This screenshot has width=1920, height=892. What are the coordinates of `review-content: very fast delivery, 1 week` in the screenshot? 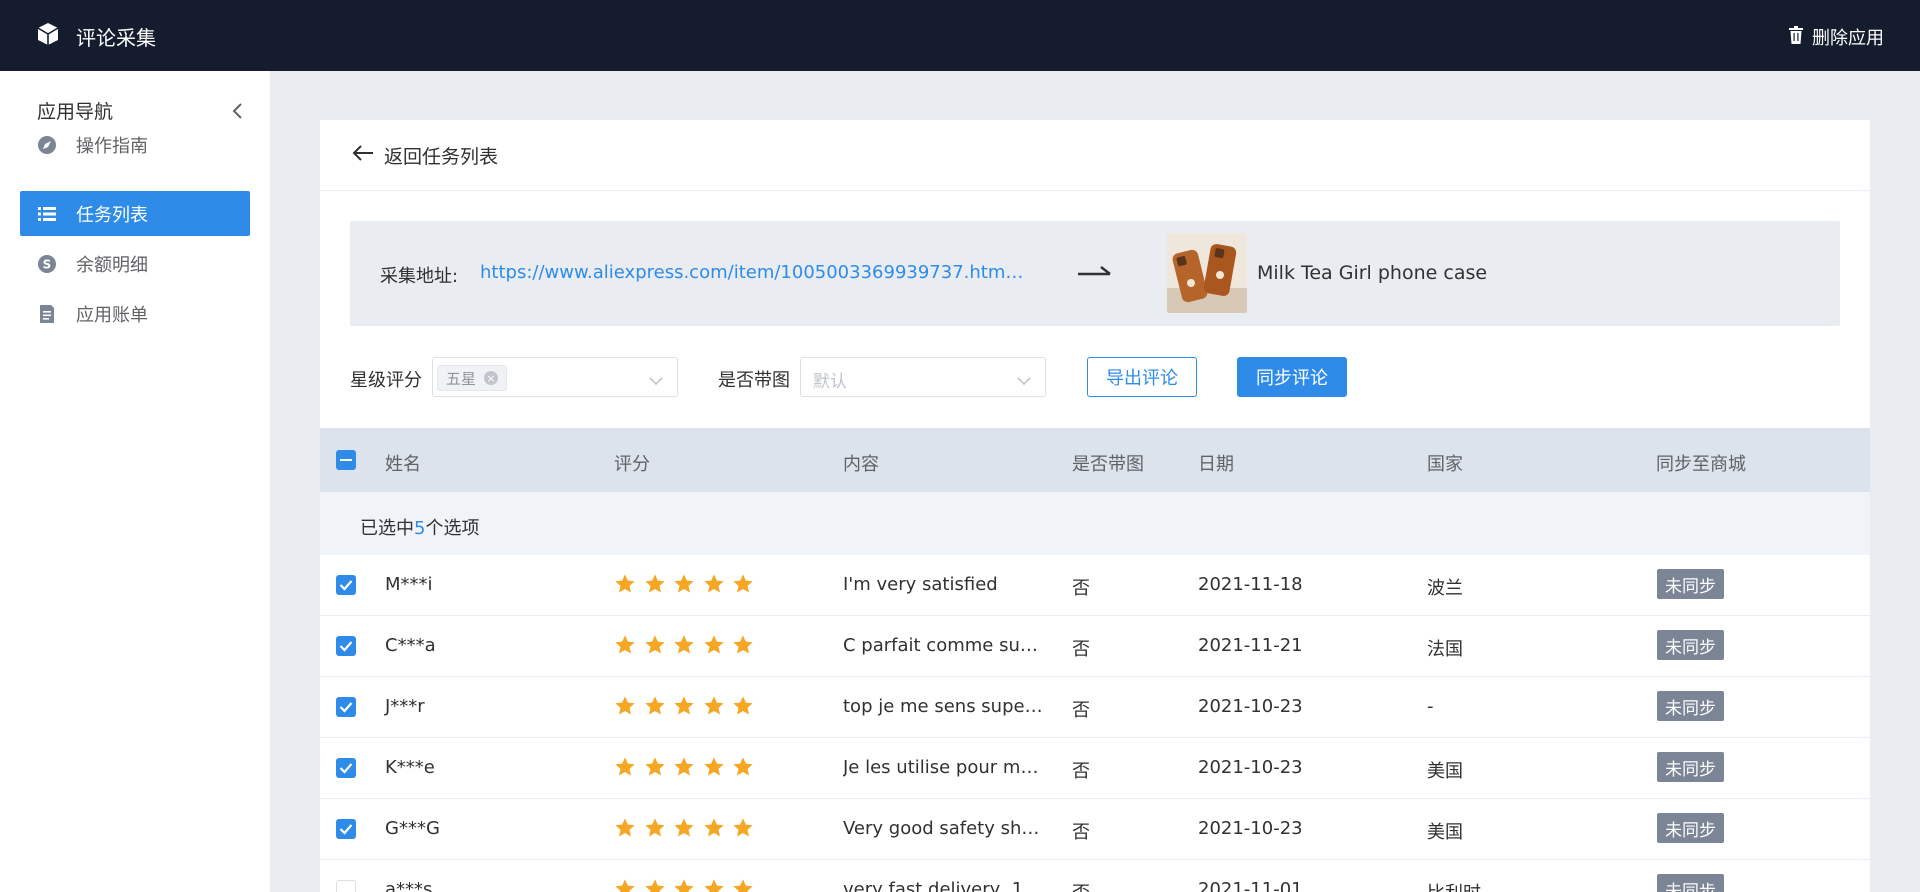 It's located at (943, 885).